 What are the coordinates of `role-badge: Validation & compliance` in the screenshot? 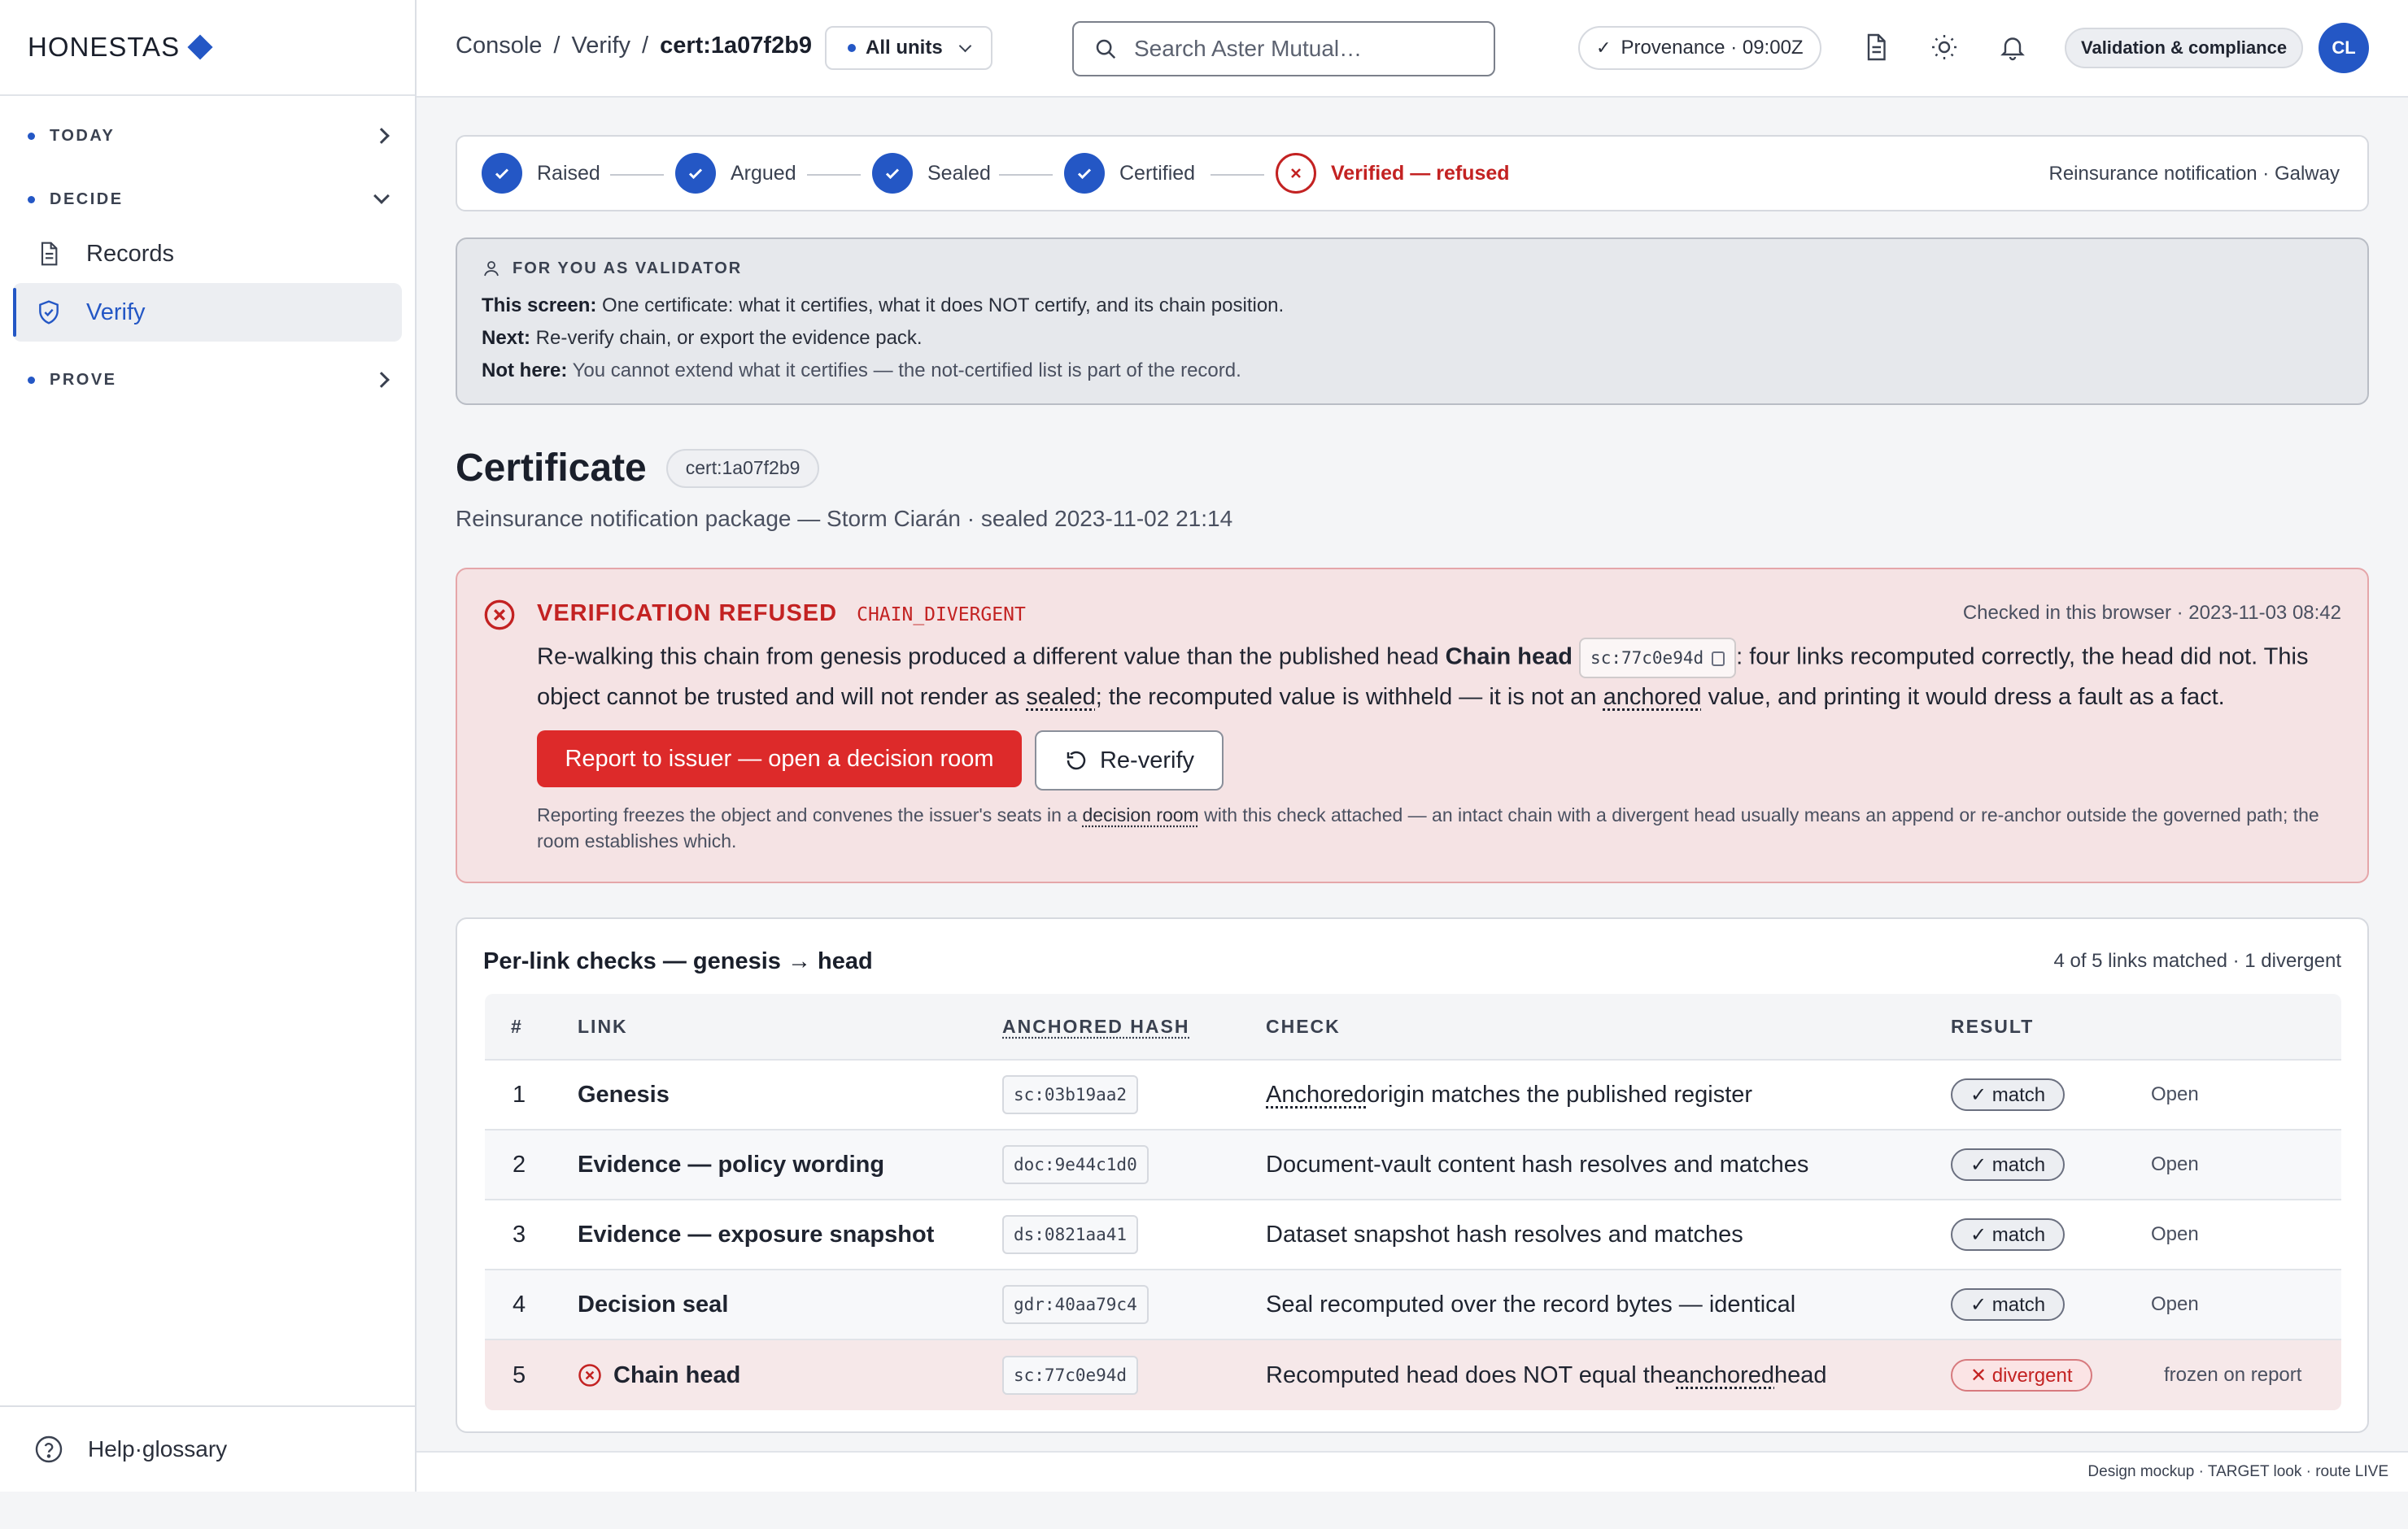 It's located at (2184, 48).